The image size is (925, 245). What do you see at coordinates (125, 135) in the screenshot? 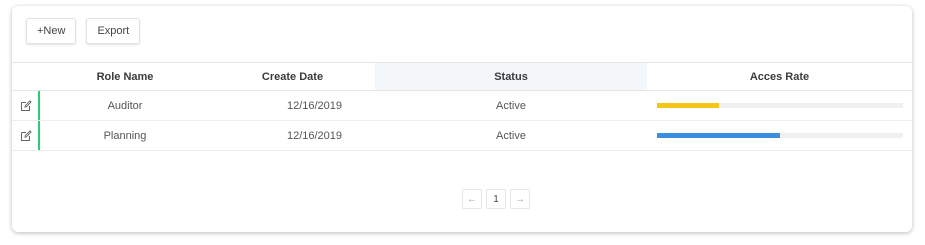
I see `cell-role-name: Planning` at bounding box center [125, 135].